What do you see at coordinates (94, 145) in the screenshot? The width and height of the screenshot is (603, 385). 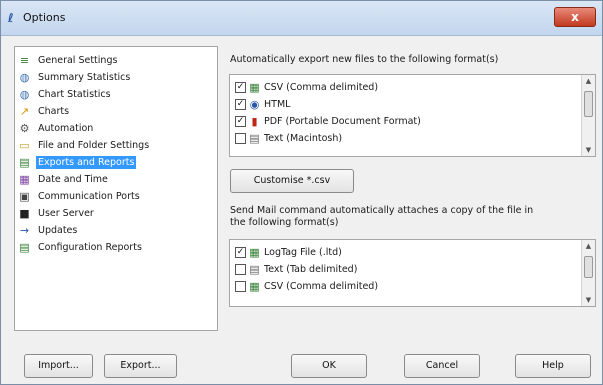 I see `tree-item-label: File and Folder Settings` at bounding box center [94, 145].